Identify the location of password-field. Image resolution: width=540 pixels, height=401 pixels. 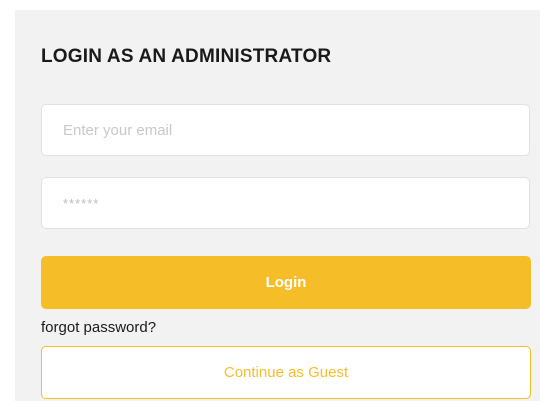
(285, 203).